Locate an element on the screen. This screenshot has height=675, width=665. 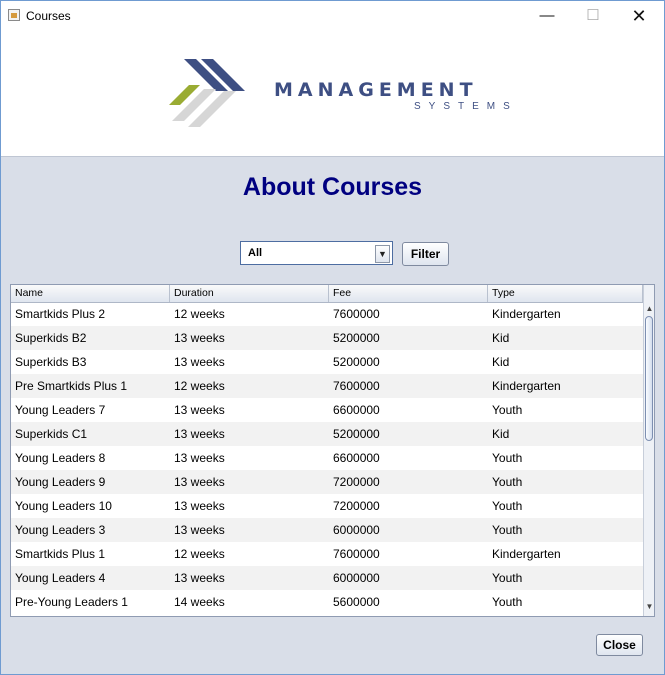
table-row: Young Leaders 7 13 weeks 6600000 Youth is located at coordinates (327, 410).